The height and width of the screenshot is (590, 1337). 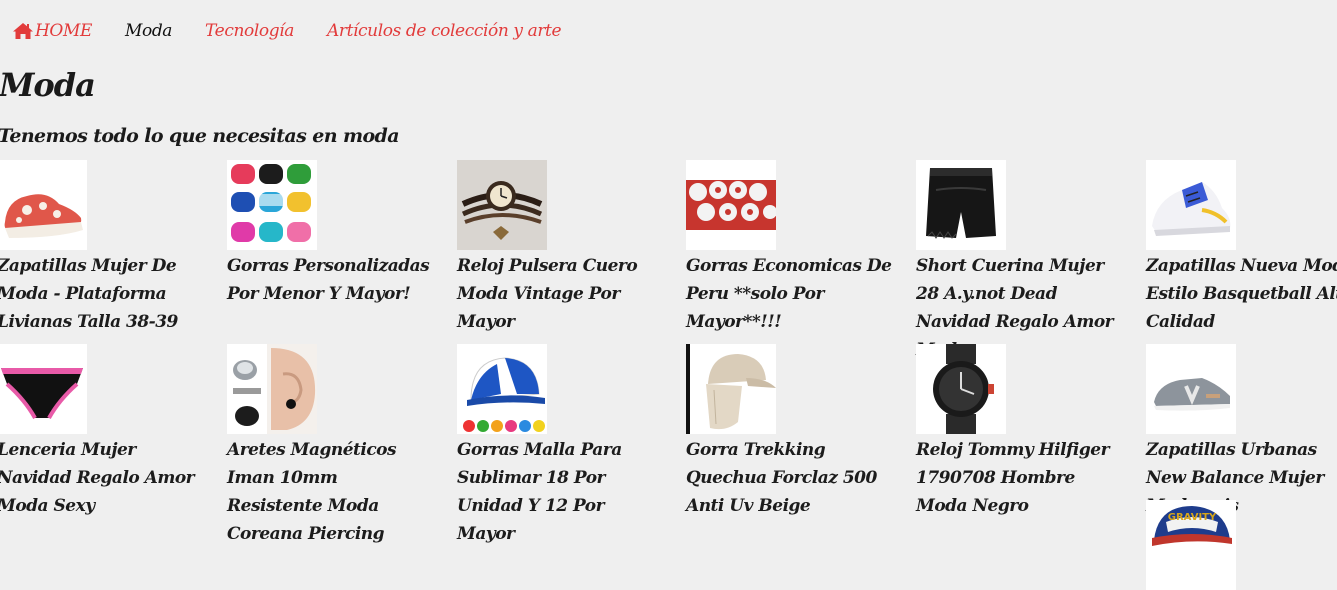 I want to click on nav-item-coleccion-arte: Artículos de colección y arte, so click(x=444, y=31).